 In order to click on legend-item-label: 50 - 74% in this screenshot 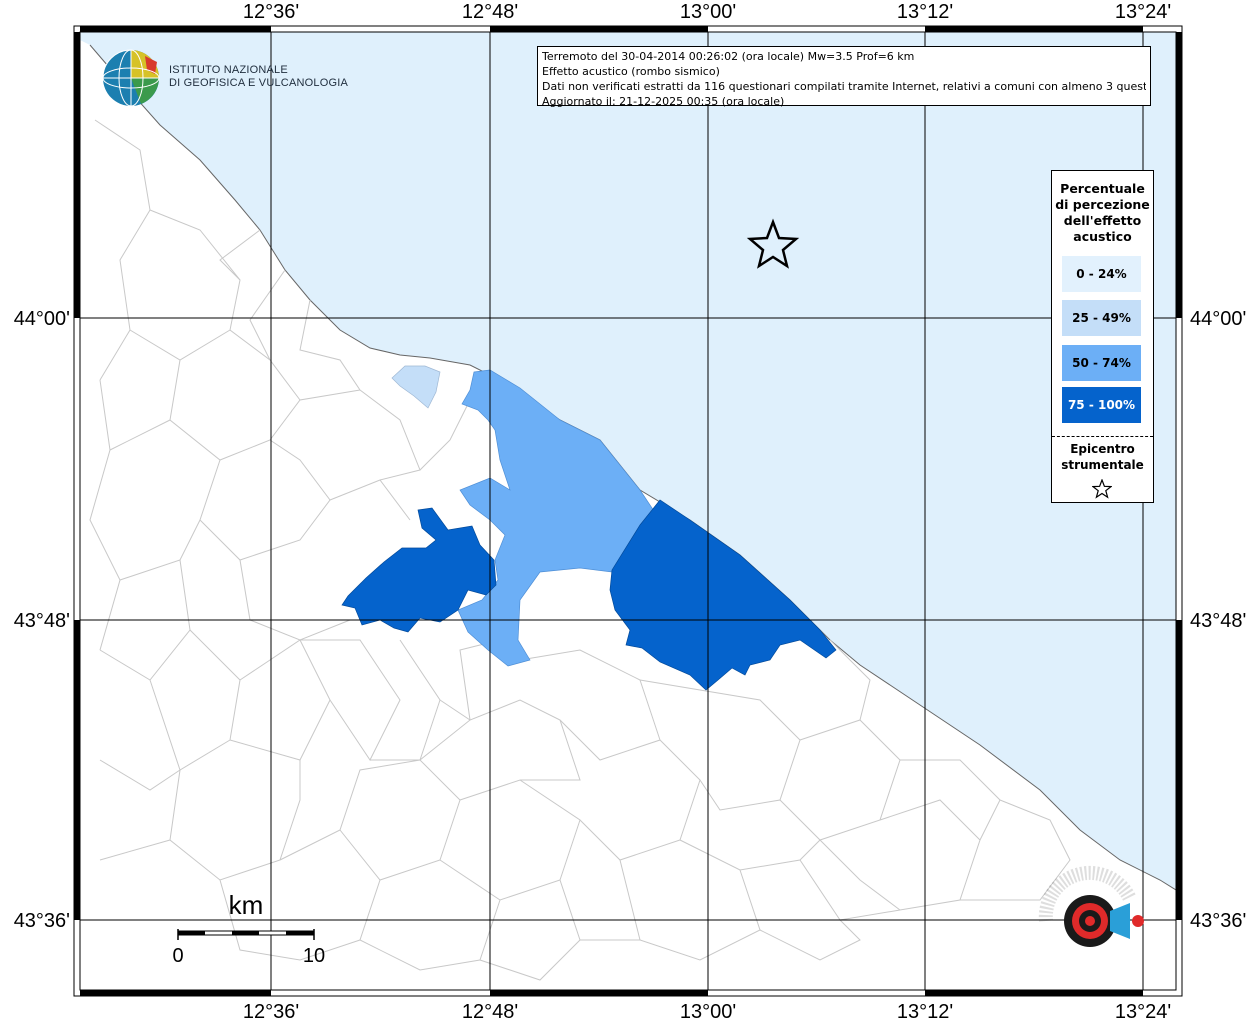, I will do `click(1101, 363)`.